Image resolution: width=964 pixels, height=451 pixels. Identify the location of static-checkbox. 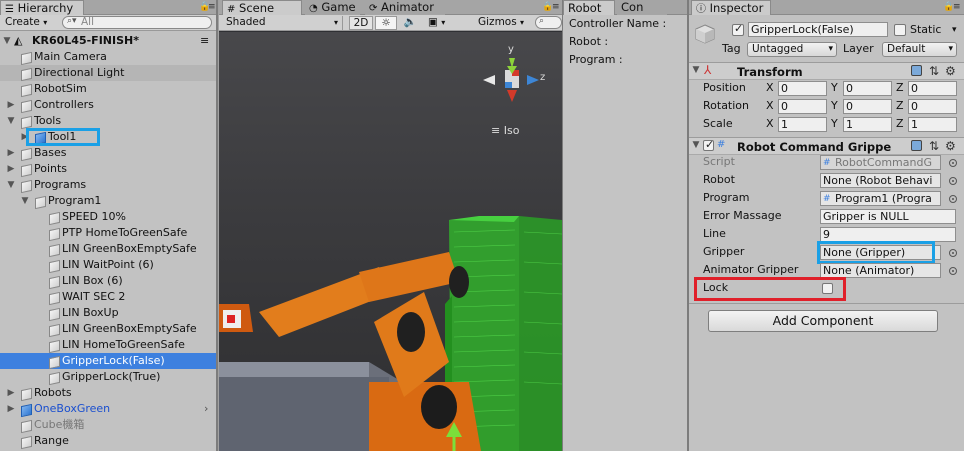
(900, 30).